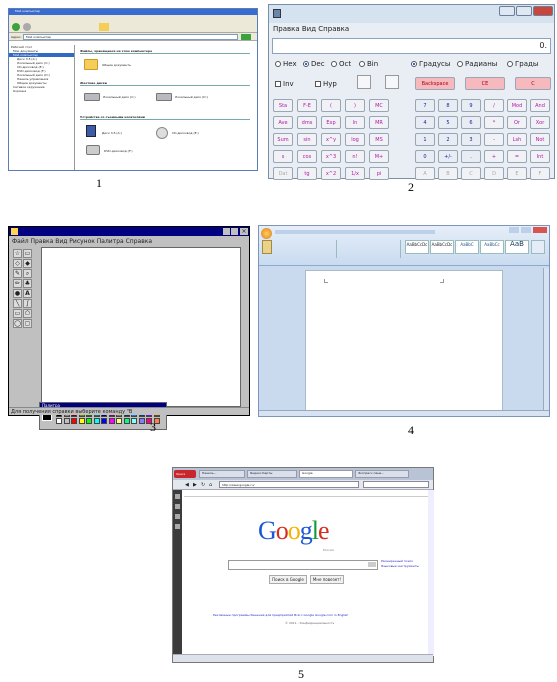  I want to click on drive-cd-label: CD-дисковод (E:), so click(185, 133).